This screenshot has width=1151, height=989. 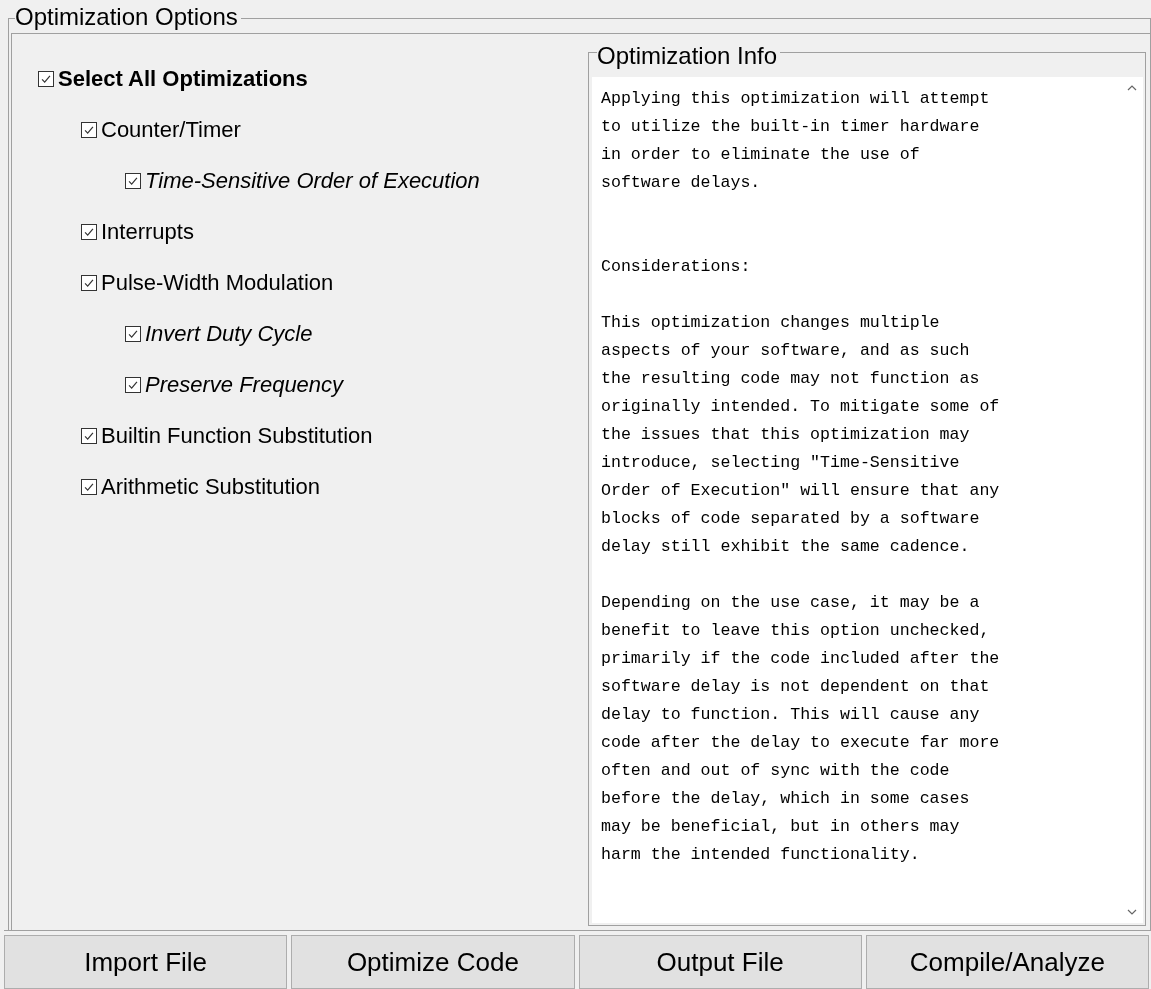 I want to click on option-checkbox: Arithmetic Substitution, so click(x=200, y=486).